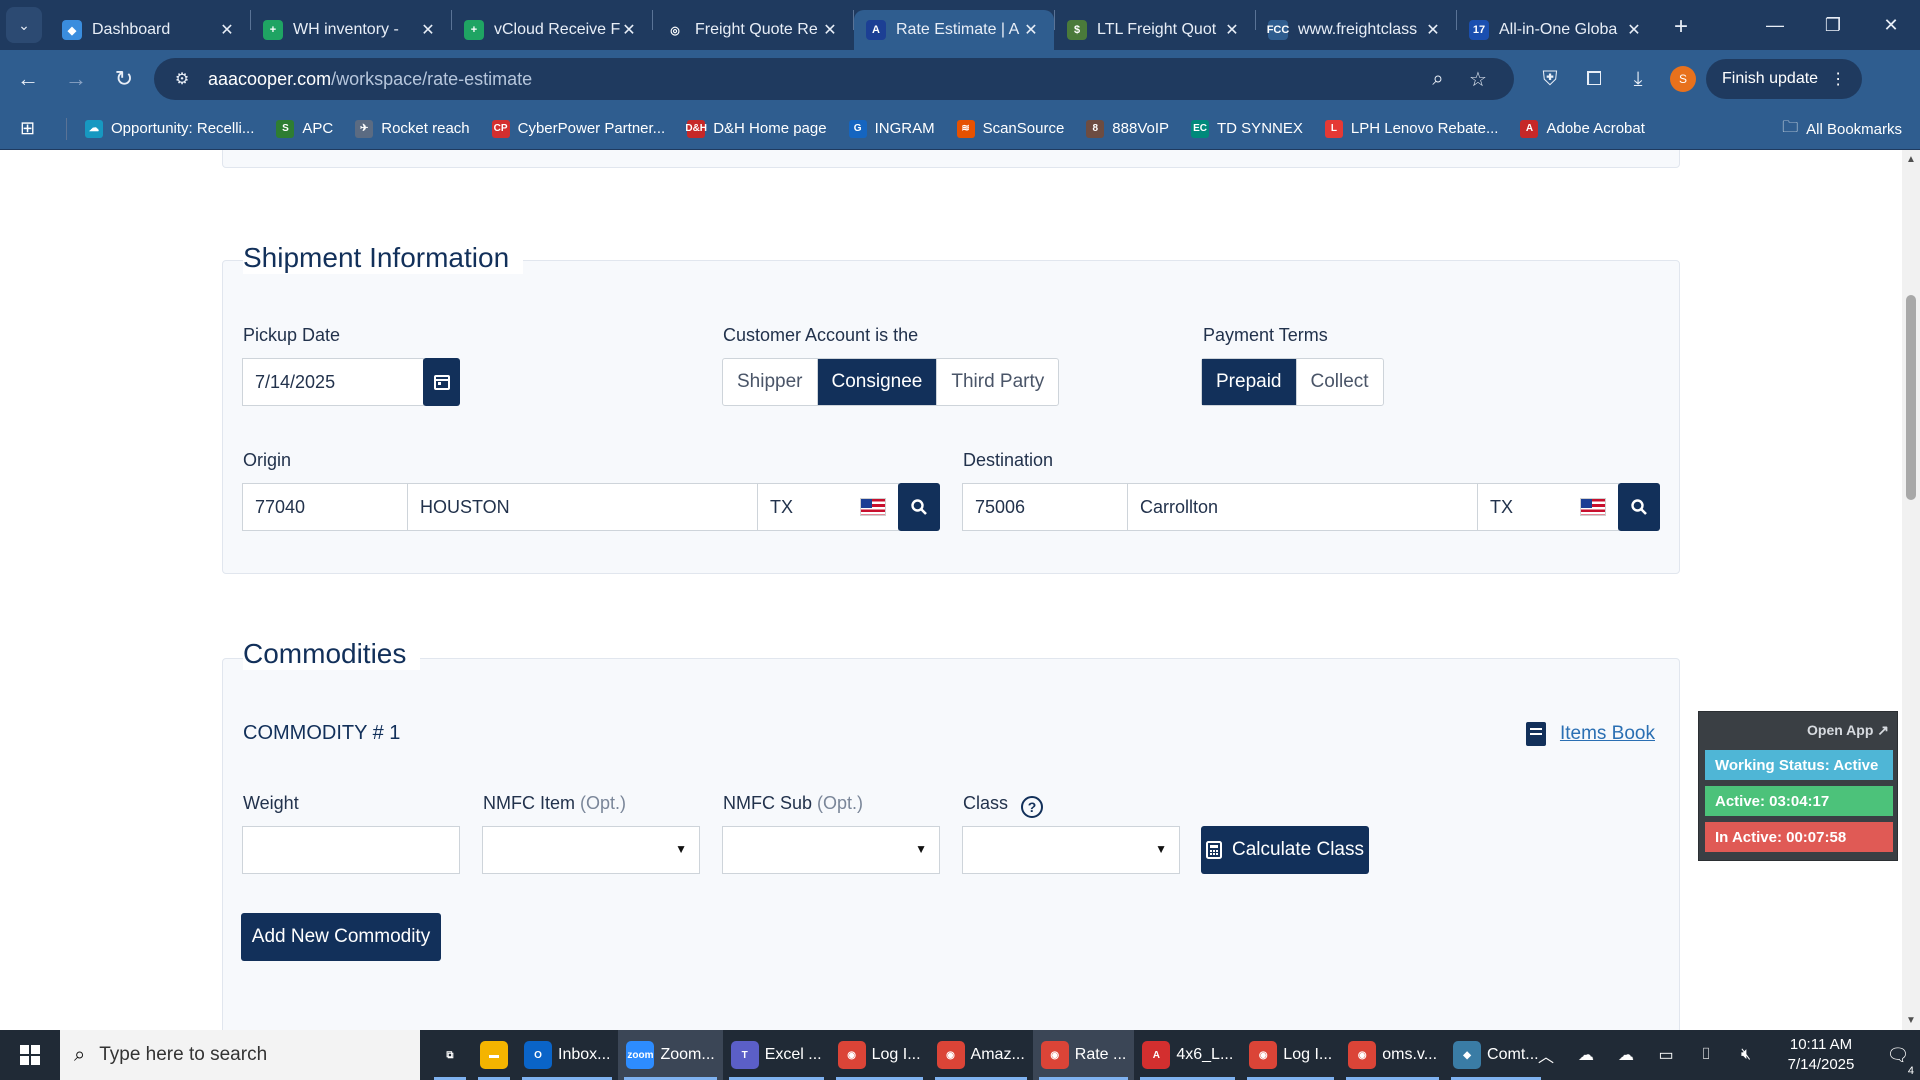  I want to click on back-arrow-icon: ←, so click(28, 79).